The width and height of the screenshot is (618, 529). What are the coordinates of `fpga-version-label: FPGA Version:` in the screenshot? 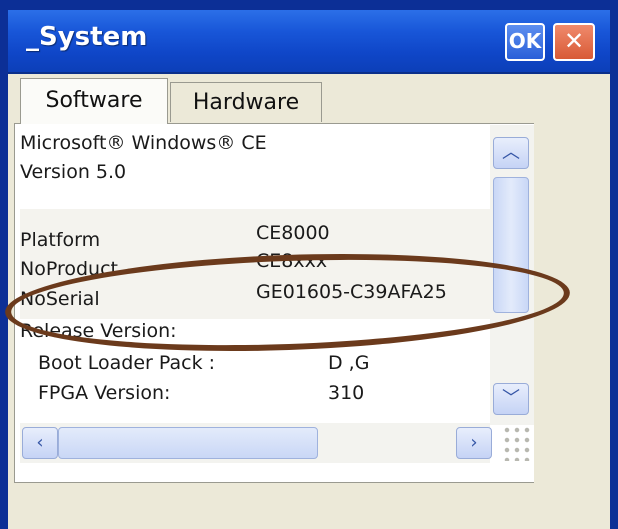 It's located at (104, 393).